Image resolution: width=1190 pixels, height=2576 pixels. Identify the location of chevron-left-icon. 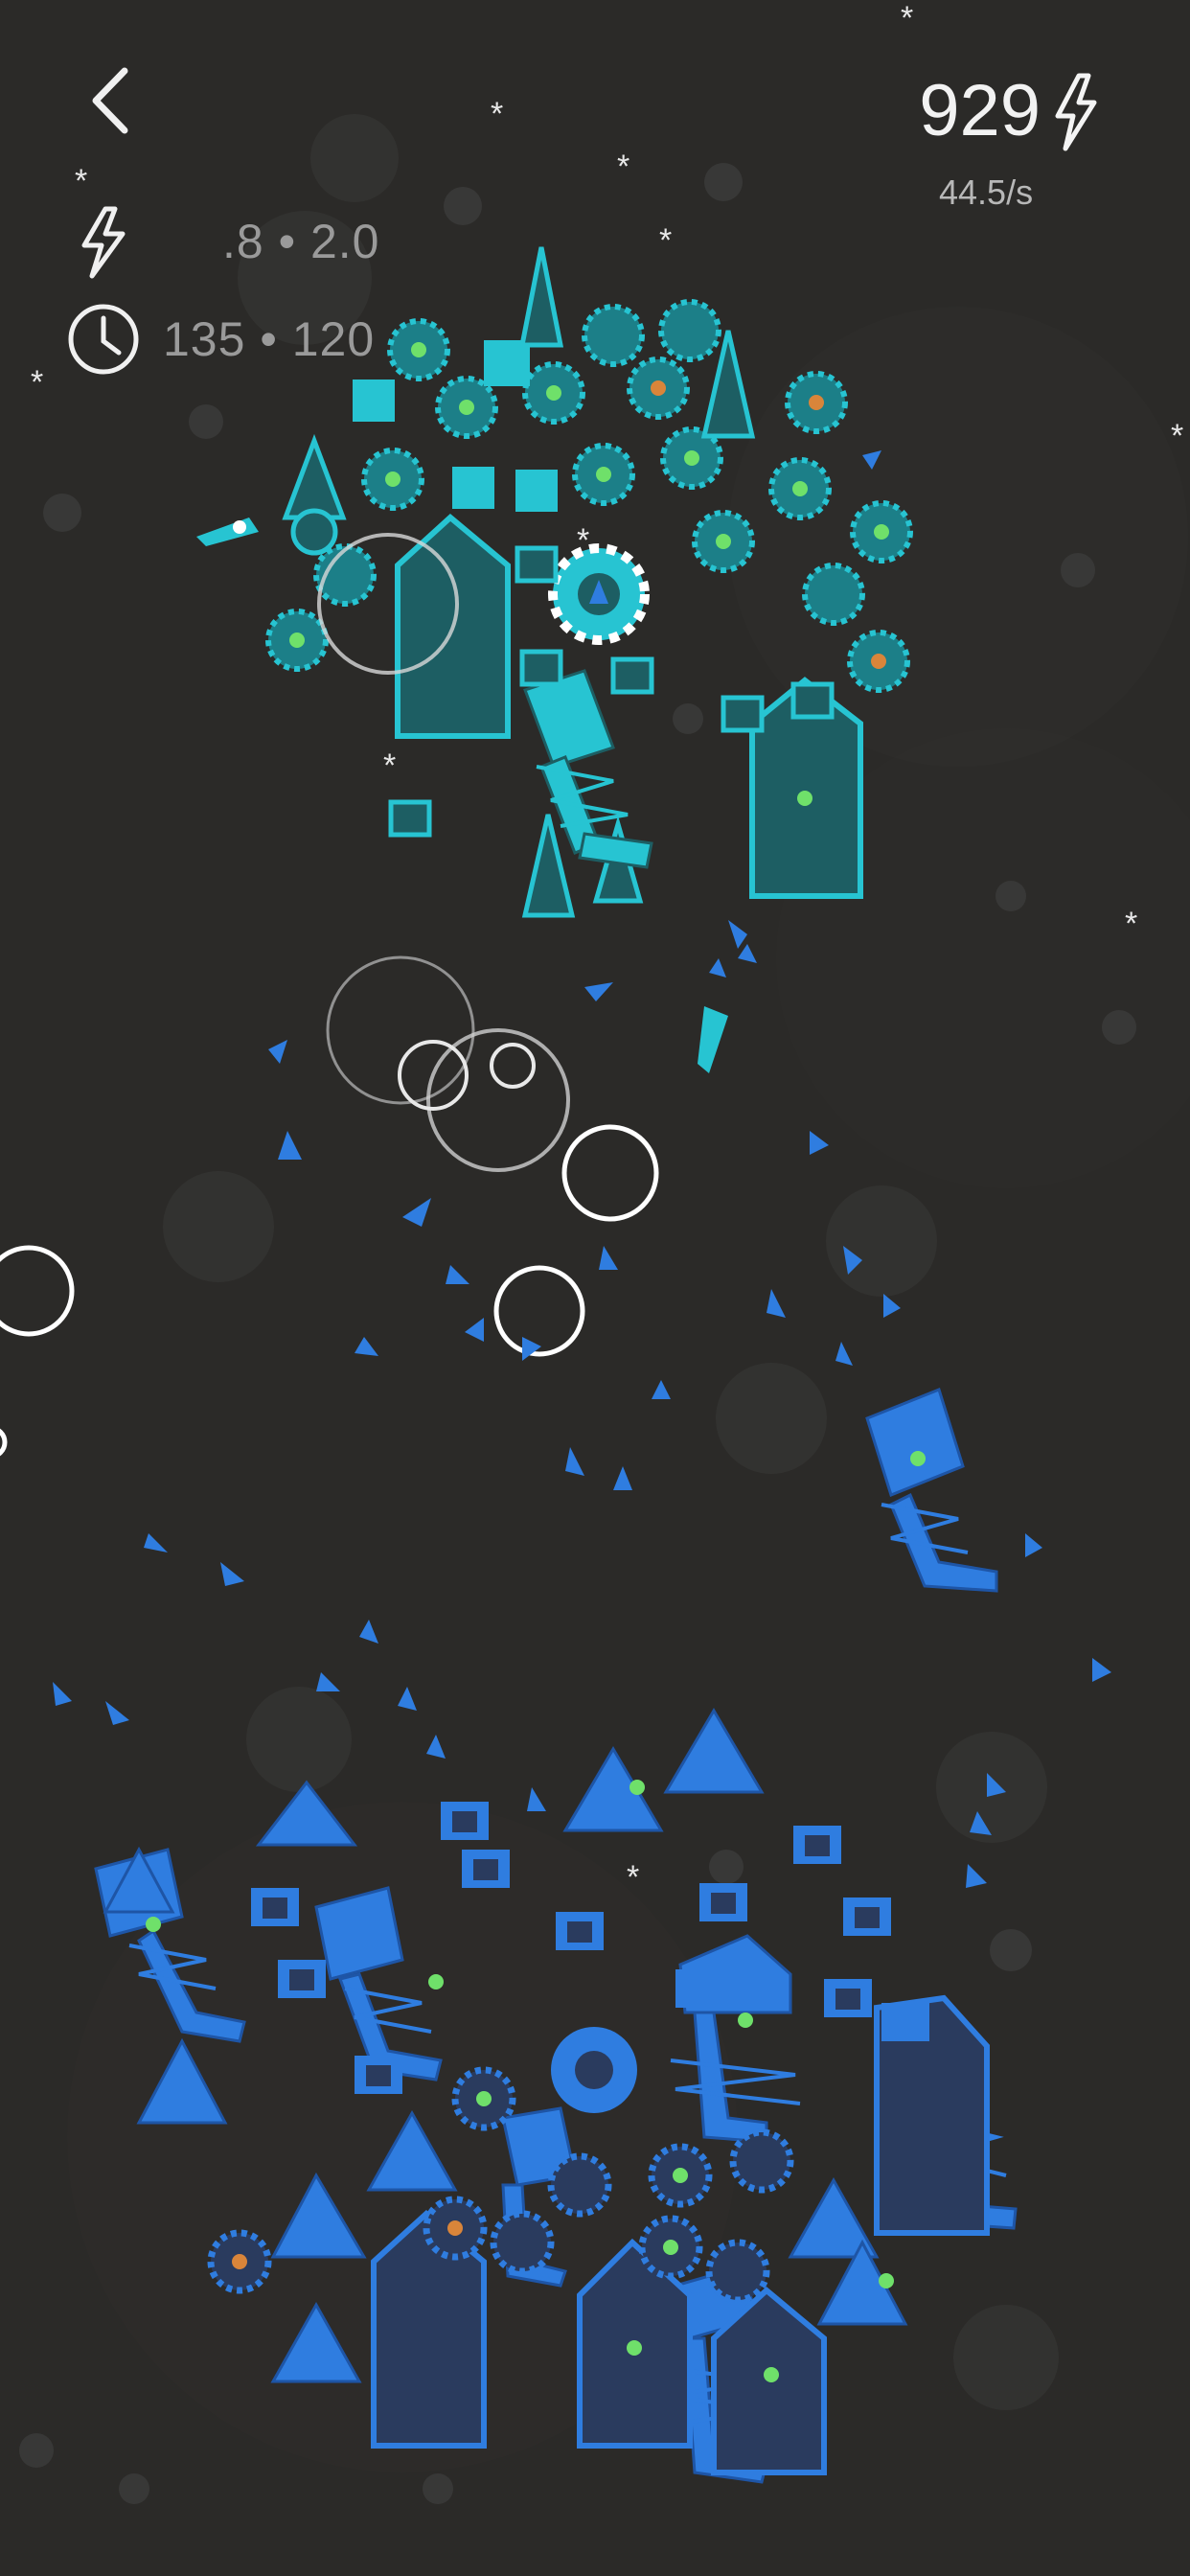
(110, 100).